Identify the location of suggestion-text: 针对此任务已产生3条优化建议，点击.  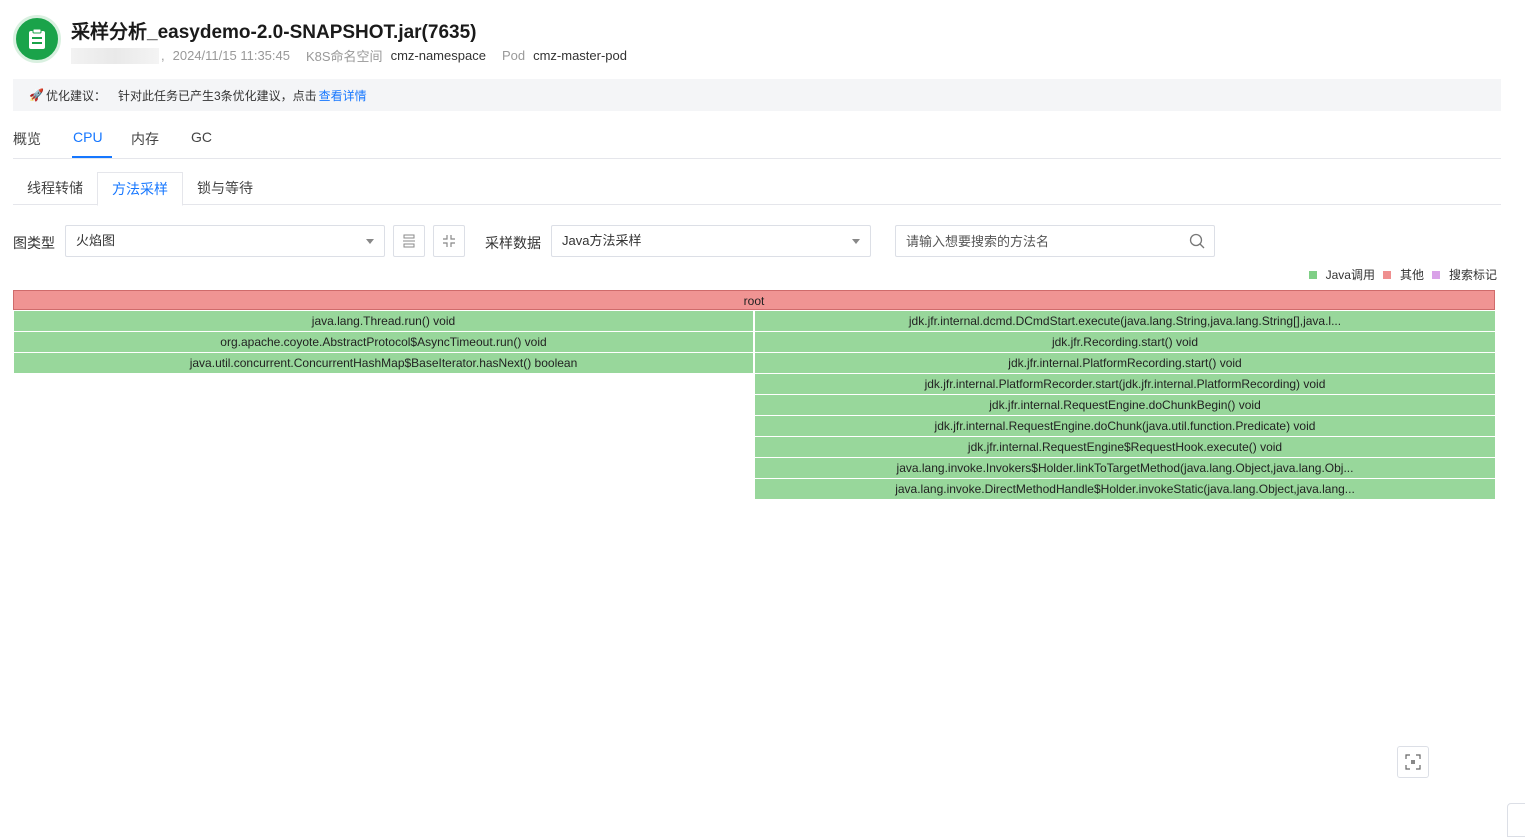
(217, 95).